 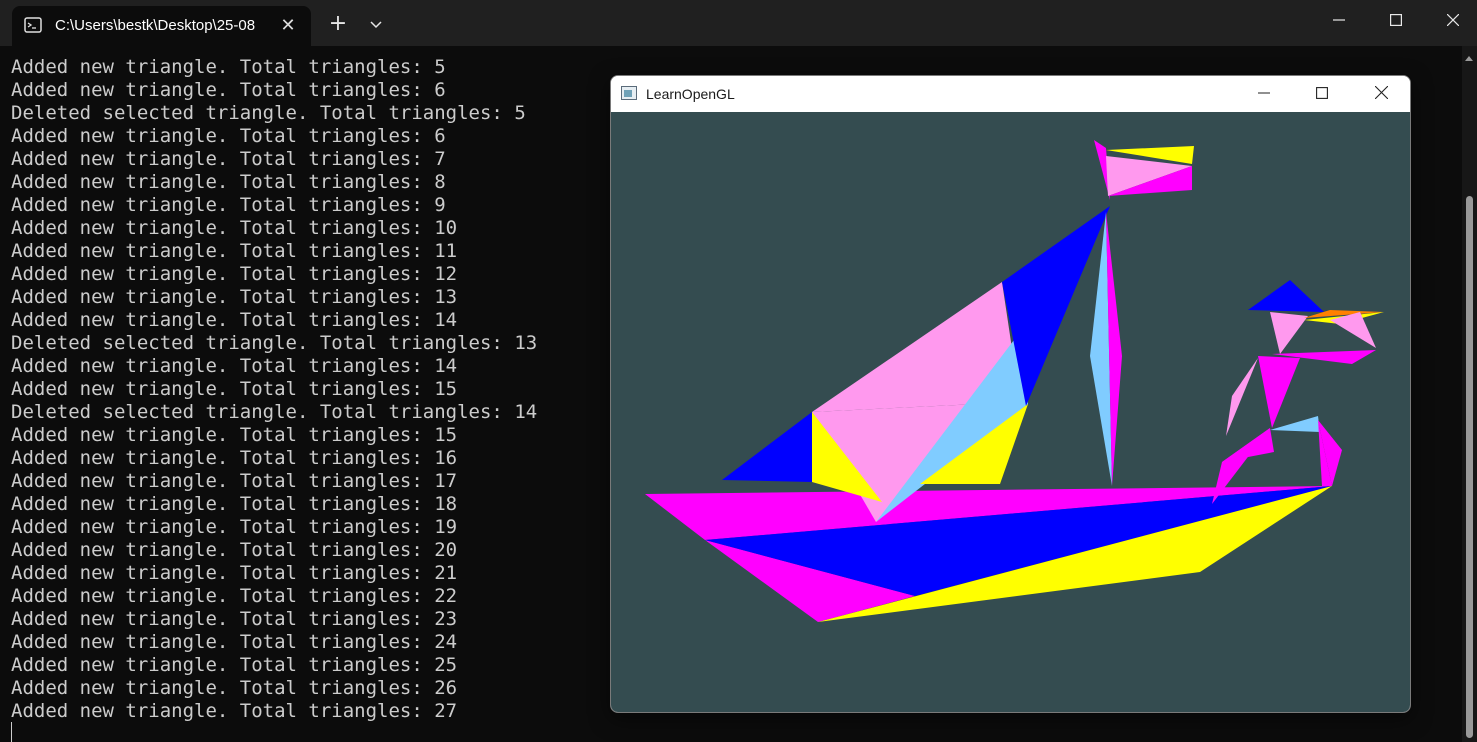 I want to click on tab-title: C:\Users\bestk\Desktop\25-08, so click(x=155, y=25).